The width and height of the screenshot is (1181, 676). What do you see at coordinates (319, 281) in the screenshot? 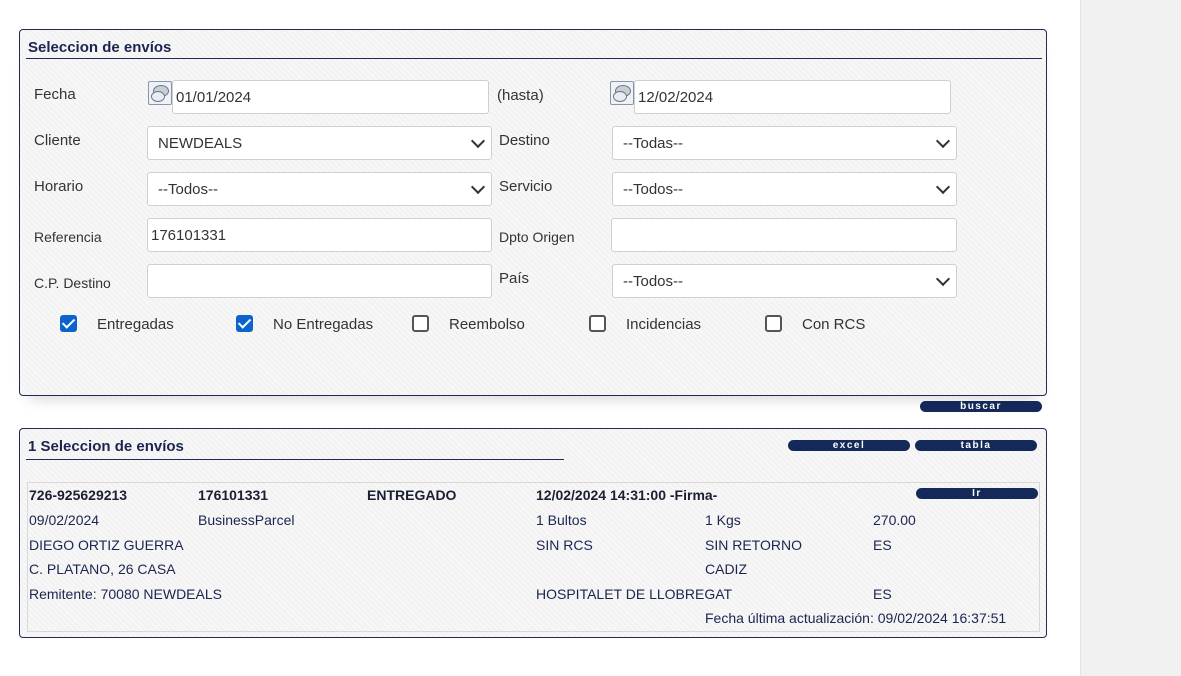
I see `cp-destino-input` at bounding box center [319, 281].